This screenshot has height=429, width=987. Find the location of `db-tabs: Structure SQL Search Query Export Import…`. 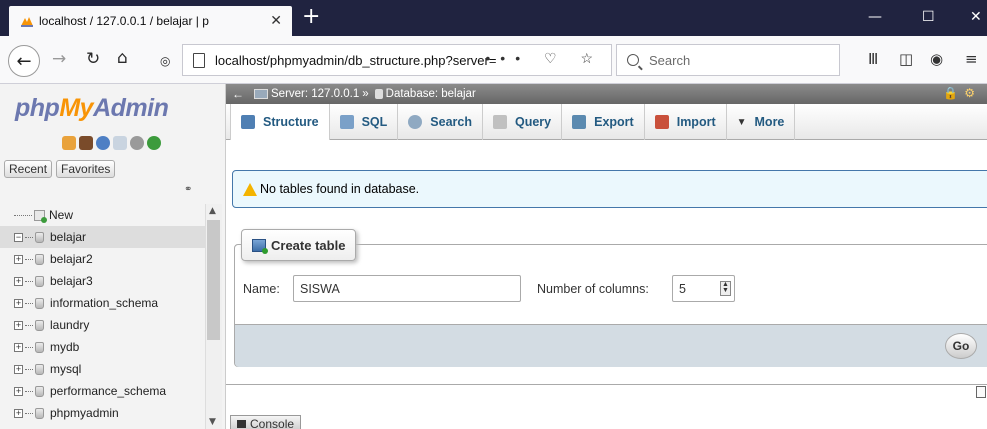

db-tabs: Structure SQL Search Query Export Import… is located at coordinates (606, 122).